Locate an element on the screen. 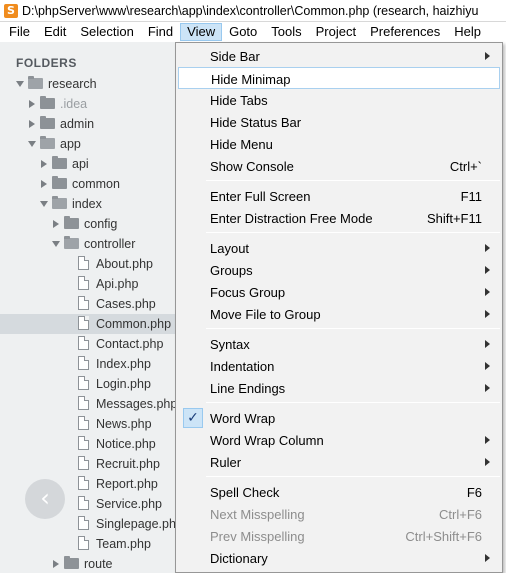 The image size is (506, 573). tree-item-label: api is located at coordinates (80, 164).